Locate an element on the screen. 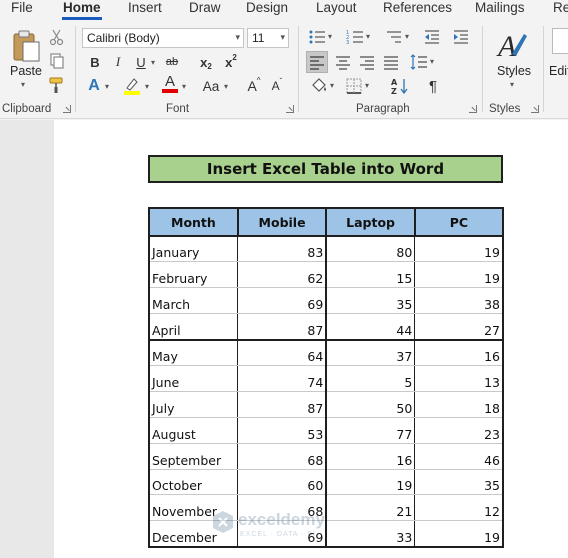  month-cell: September is located at coordinates (193, 456).